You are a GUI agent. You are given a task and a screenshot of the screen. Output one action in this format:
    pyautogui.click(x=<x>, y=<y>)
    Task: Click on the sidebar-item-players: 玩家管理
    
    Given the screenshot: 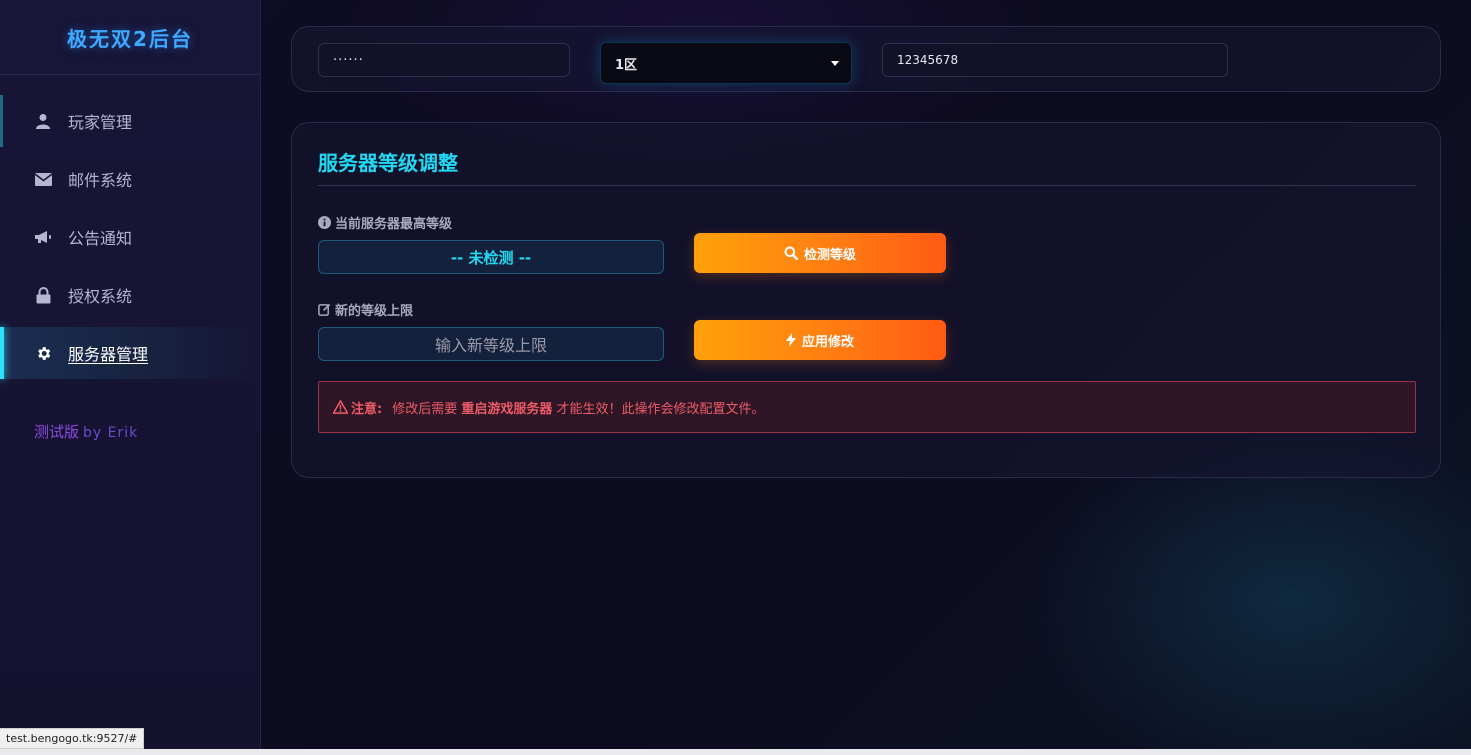 What is the action you would take?
    pyautogui.click(x=130, y=121)
    